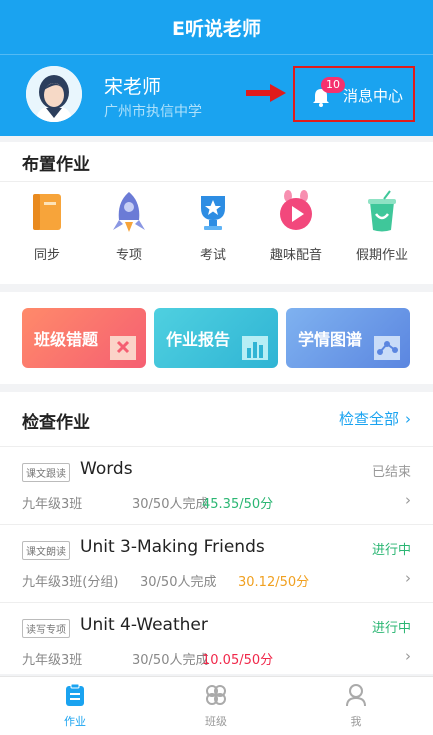 Image resolution: width=433 pixels, height=735 pixels. I want to click on section-title: 检查作业, so click(56, 423).